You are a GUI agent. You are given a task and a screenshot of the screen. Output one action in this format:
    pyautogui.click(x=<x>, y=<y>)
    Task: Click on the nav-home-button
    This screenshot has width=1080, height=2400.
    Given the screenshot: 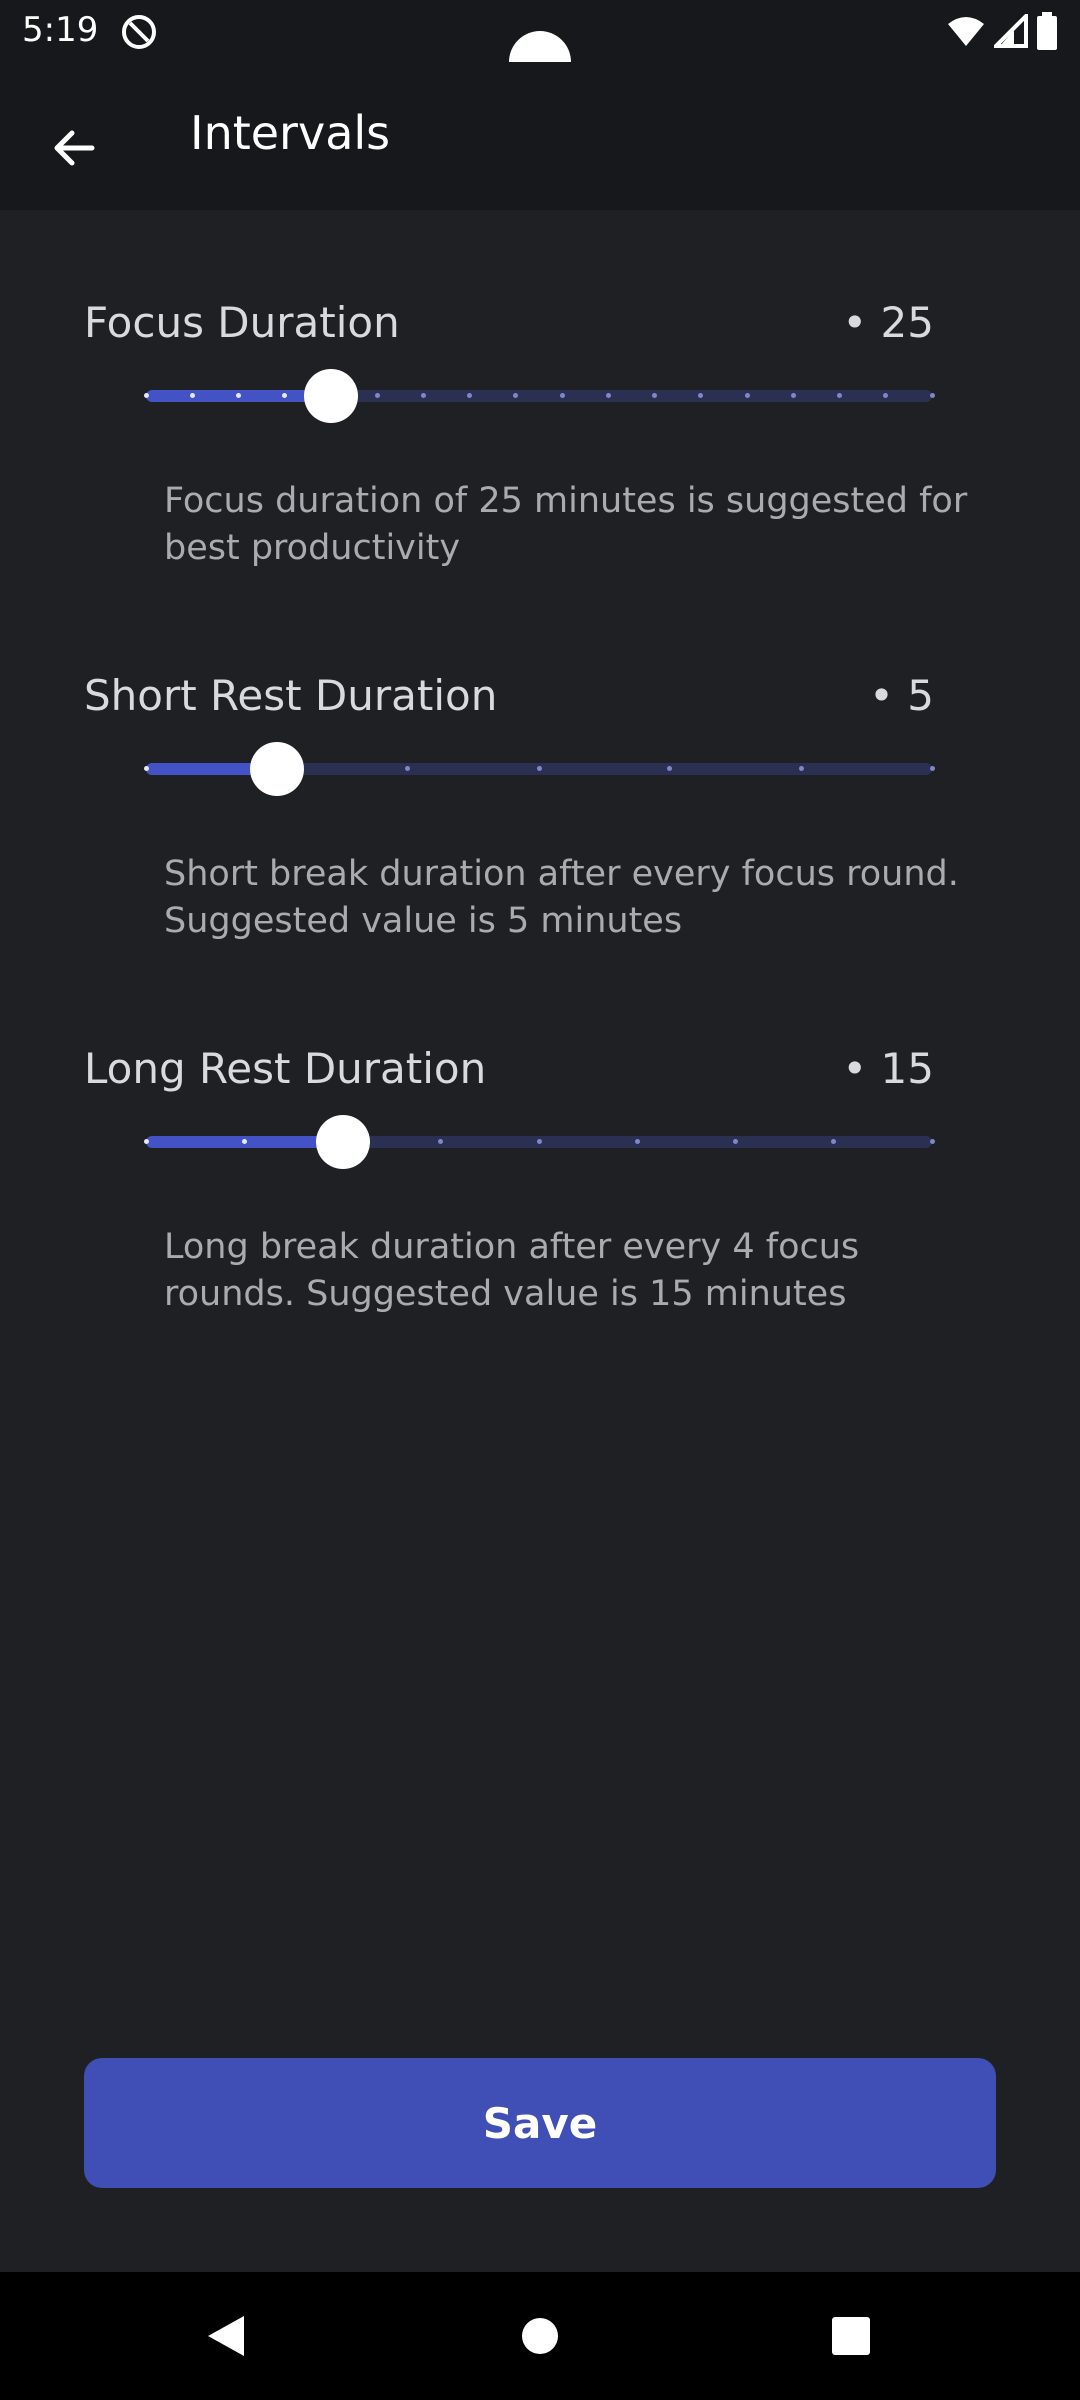 What is the action you would take?
    pyautogui.click(x=540, y=2336)
    